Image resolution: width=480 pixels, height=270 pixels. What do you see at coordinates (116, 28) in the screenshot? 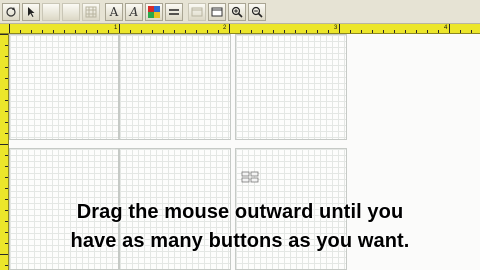
I see `ruler-mark: 1` at bounding box center [116, 28].